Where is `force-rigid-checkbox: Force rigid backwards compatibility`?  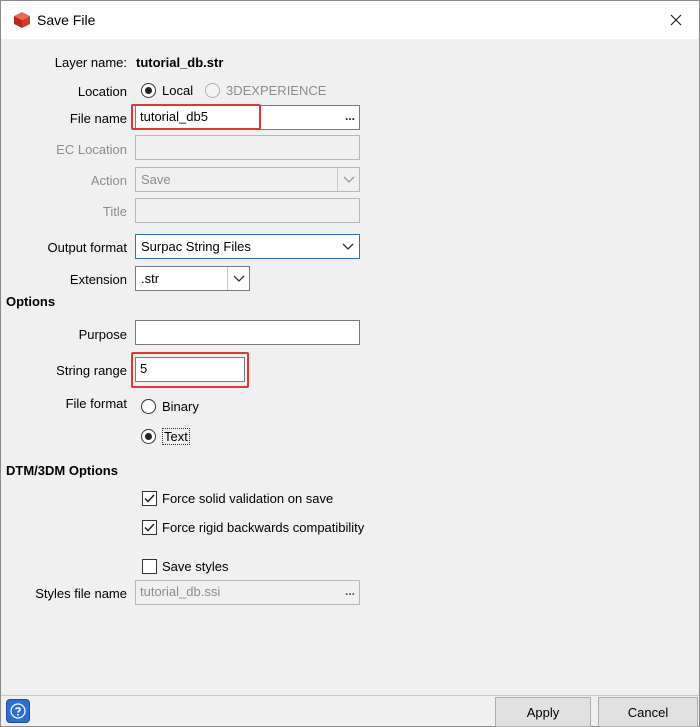
force-rigid-checkbox: Force rigid backwards compatibility is located at coordinates (253, 527).